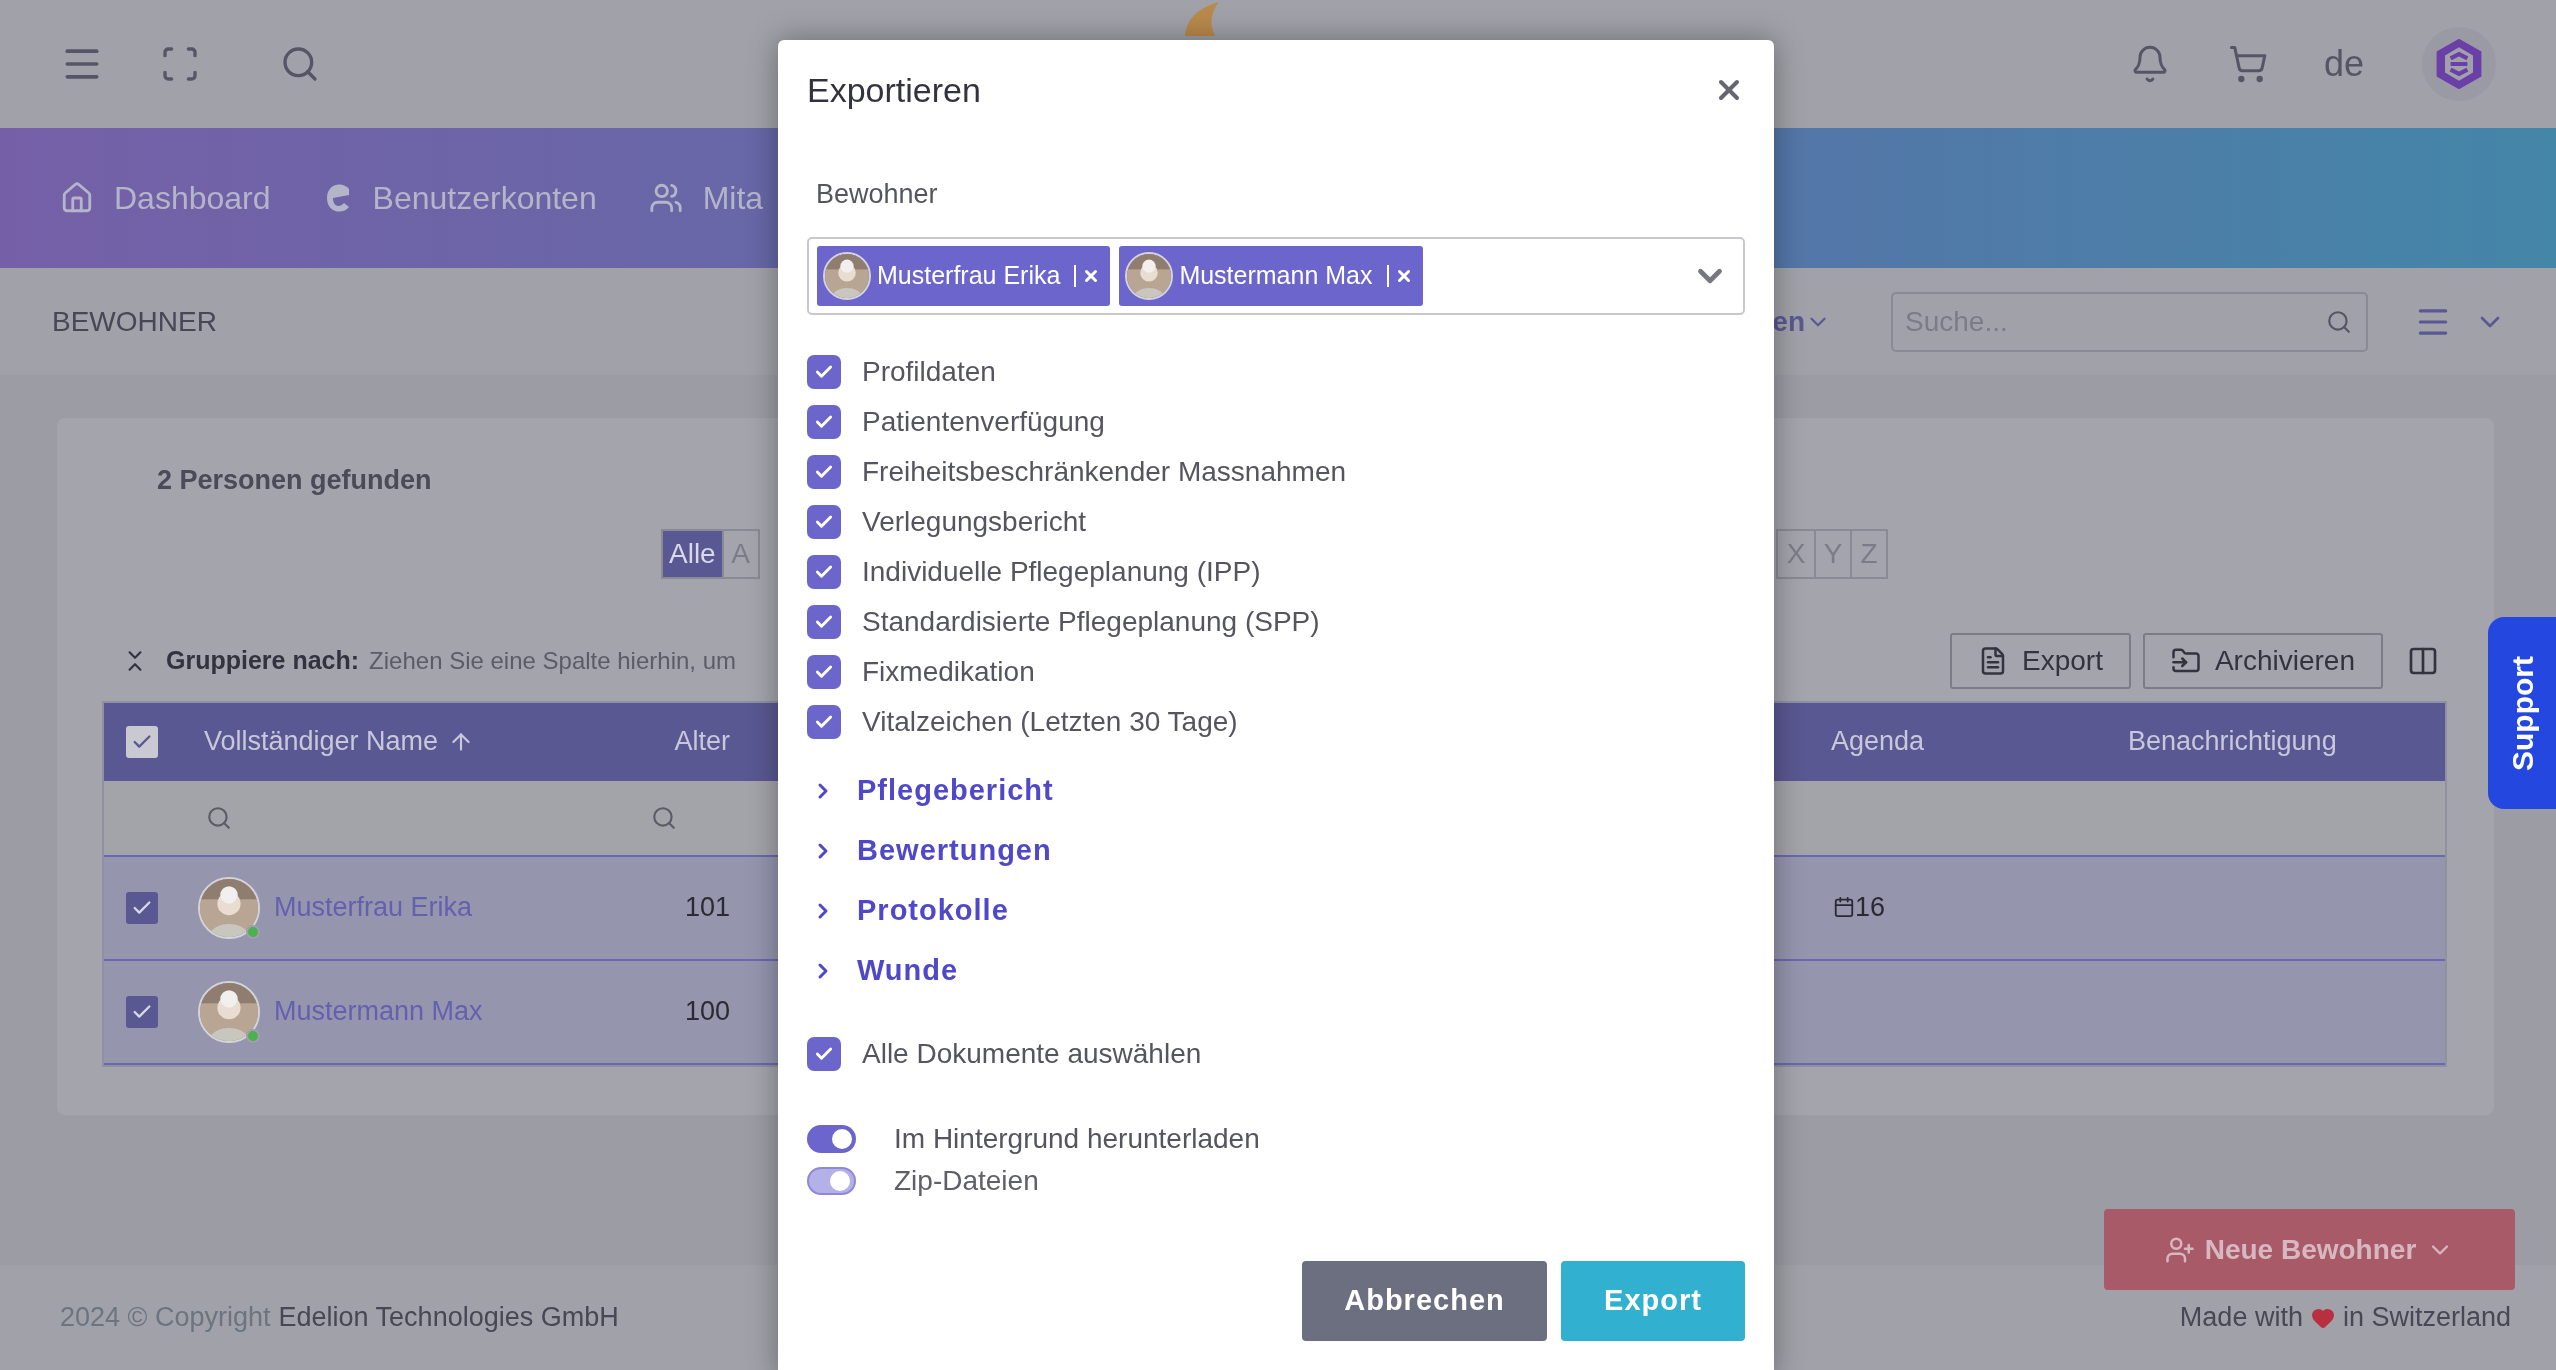  I want to click on dialog-title: Exportieren, so click(894, 90).